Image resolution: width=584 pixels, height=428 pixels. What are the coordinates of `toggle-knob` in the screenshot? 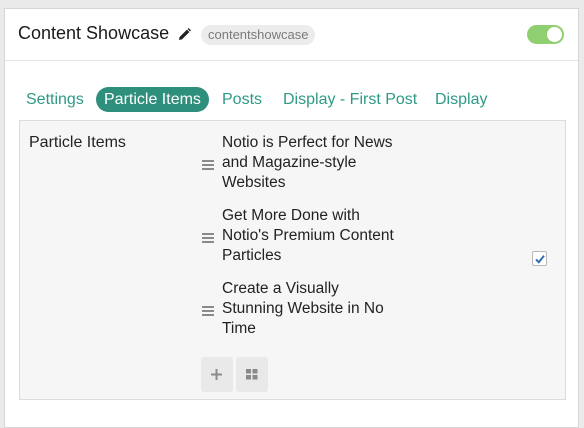 It's located at (554, 34).